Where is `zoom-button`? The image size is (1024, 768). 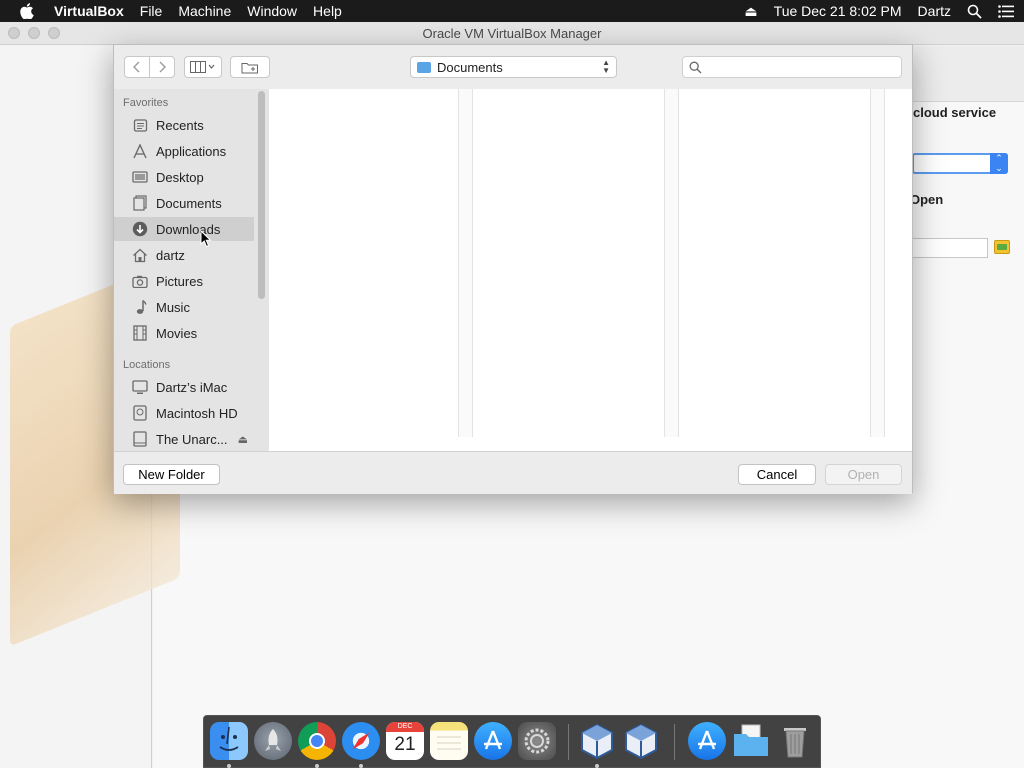 zoom-button is located at coordinates (54, 33).